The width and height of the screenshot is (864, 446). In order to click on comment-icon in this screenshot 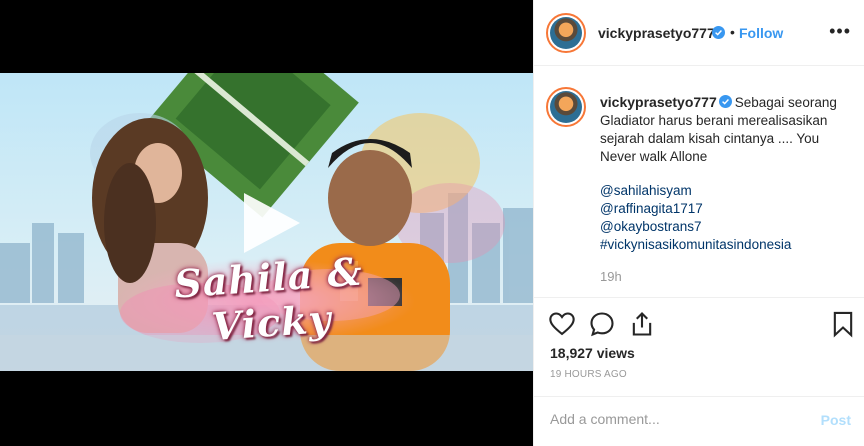, I will do `click(602, 324)`.